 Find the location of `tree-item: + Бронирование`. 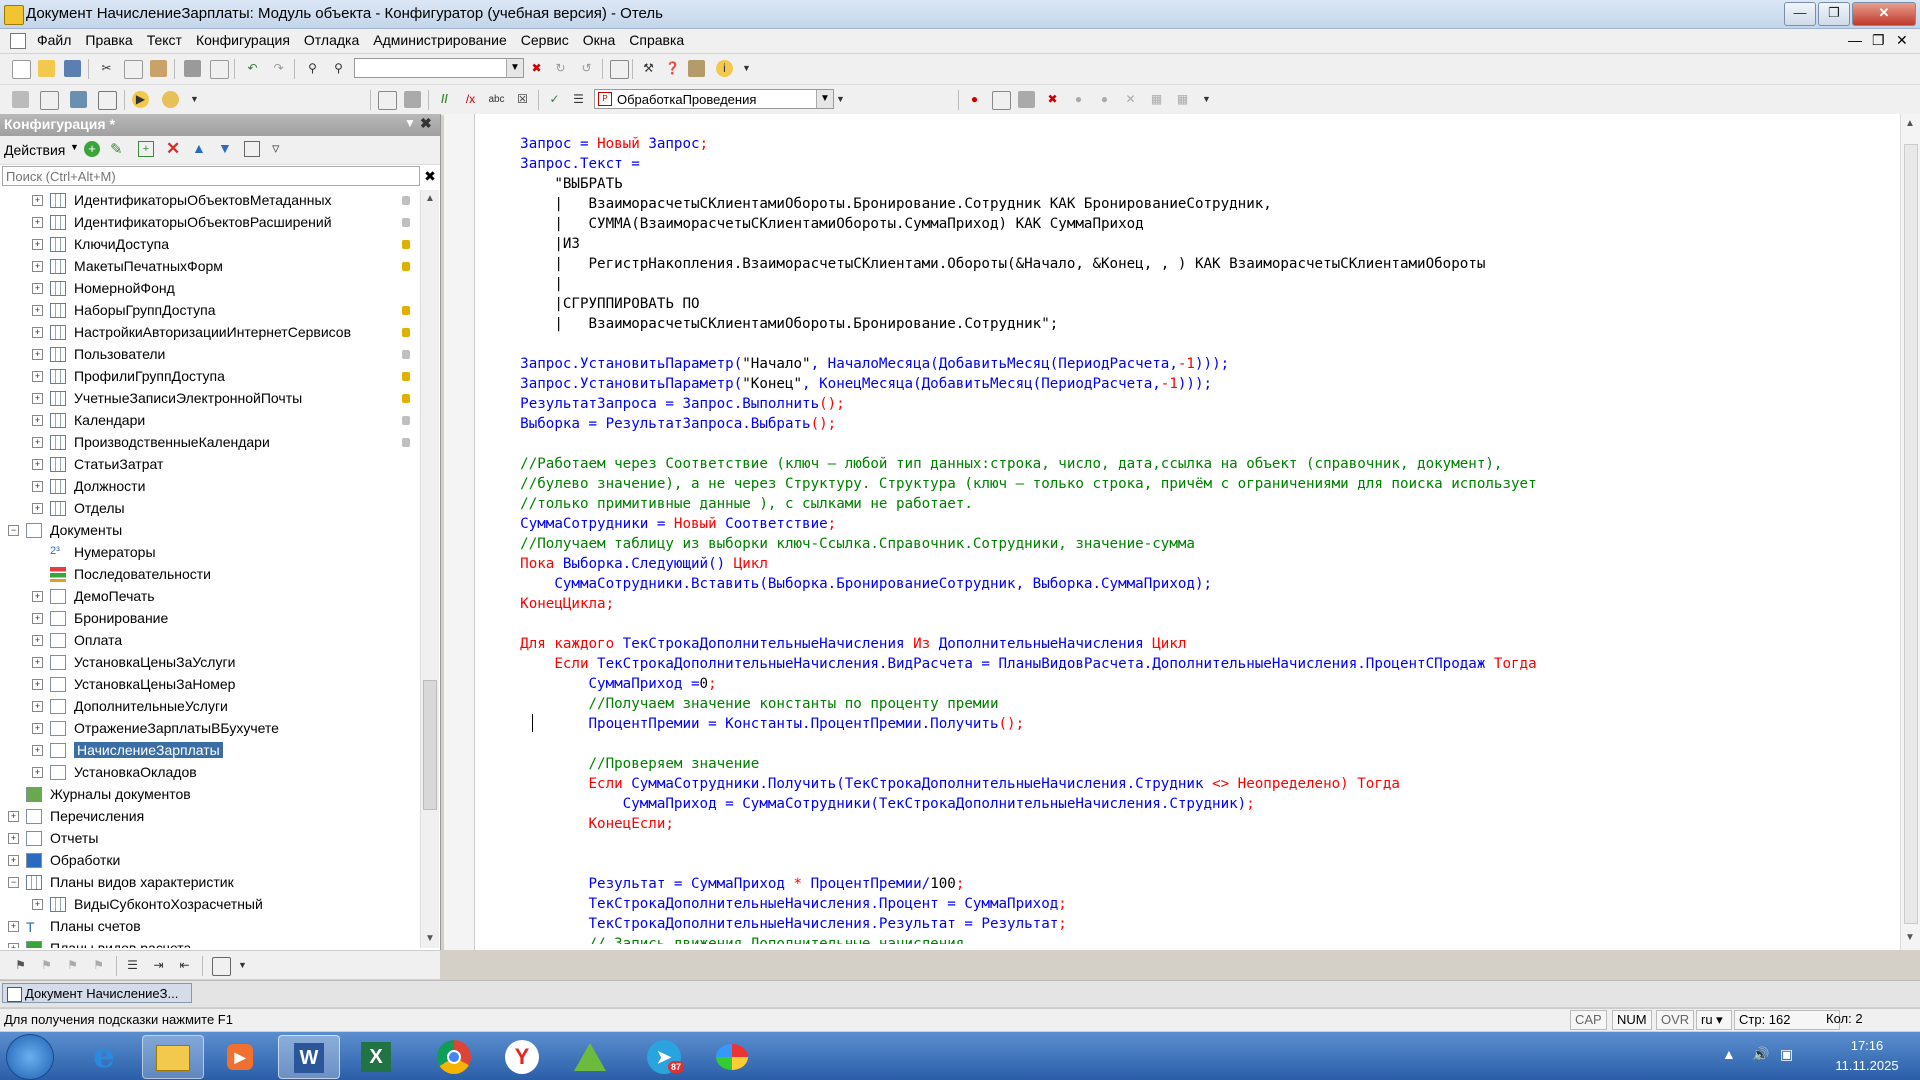

tree-item: + Бронирование is located at coordinates (210, 619).